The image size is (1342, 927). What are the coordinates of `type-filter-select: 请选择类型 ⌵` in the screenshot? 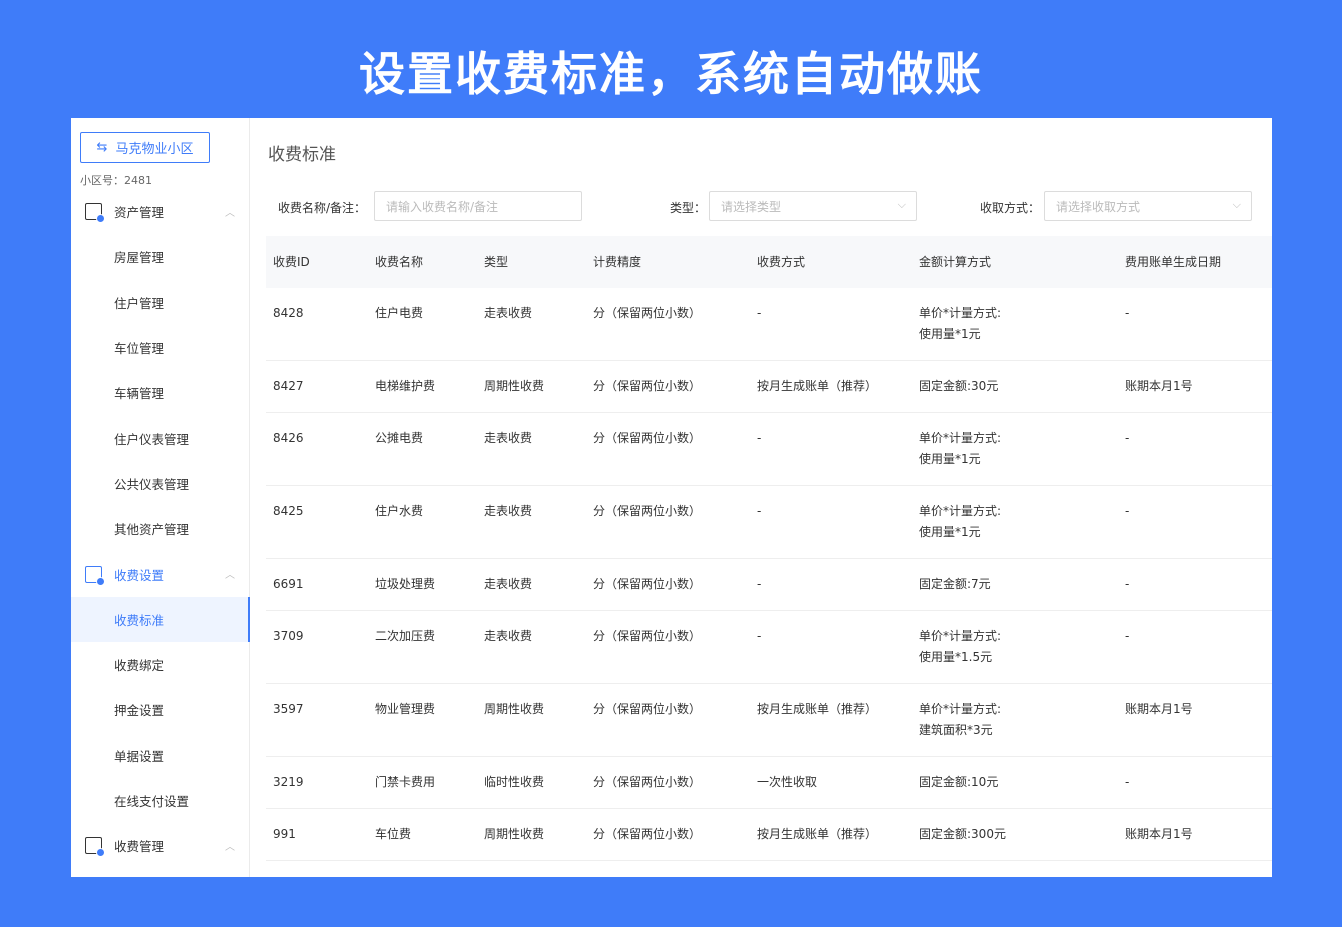 It's located at (813, 206).